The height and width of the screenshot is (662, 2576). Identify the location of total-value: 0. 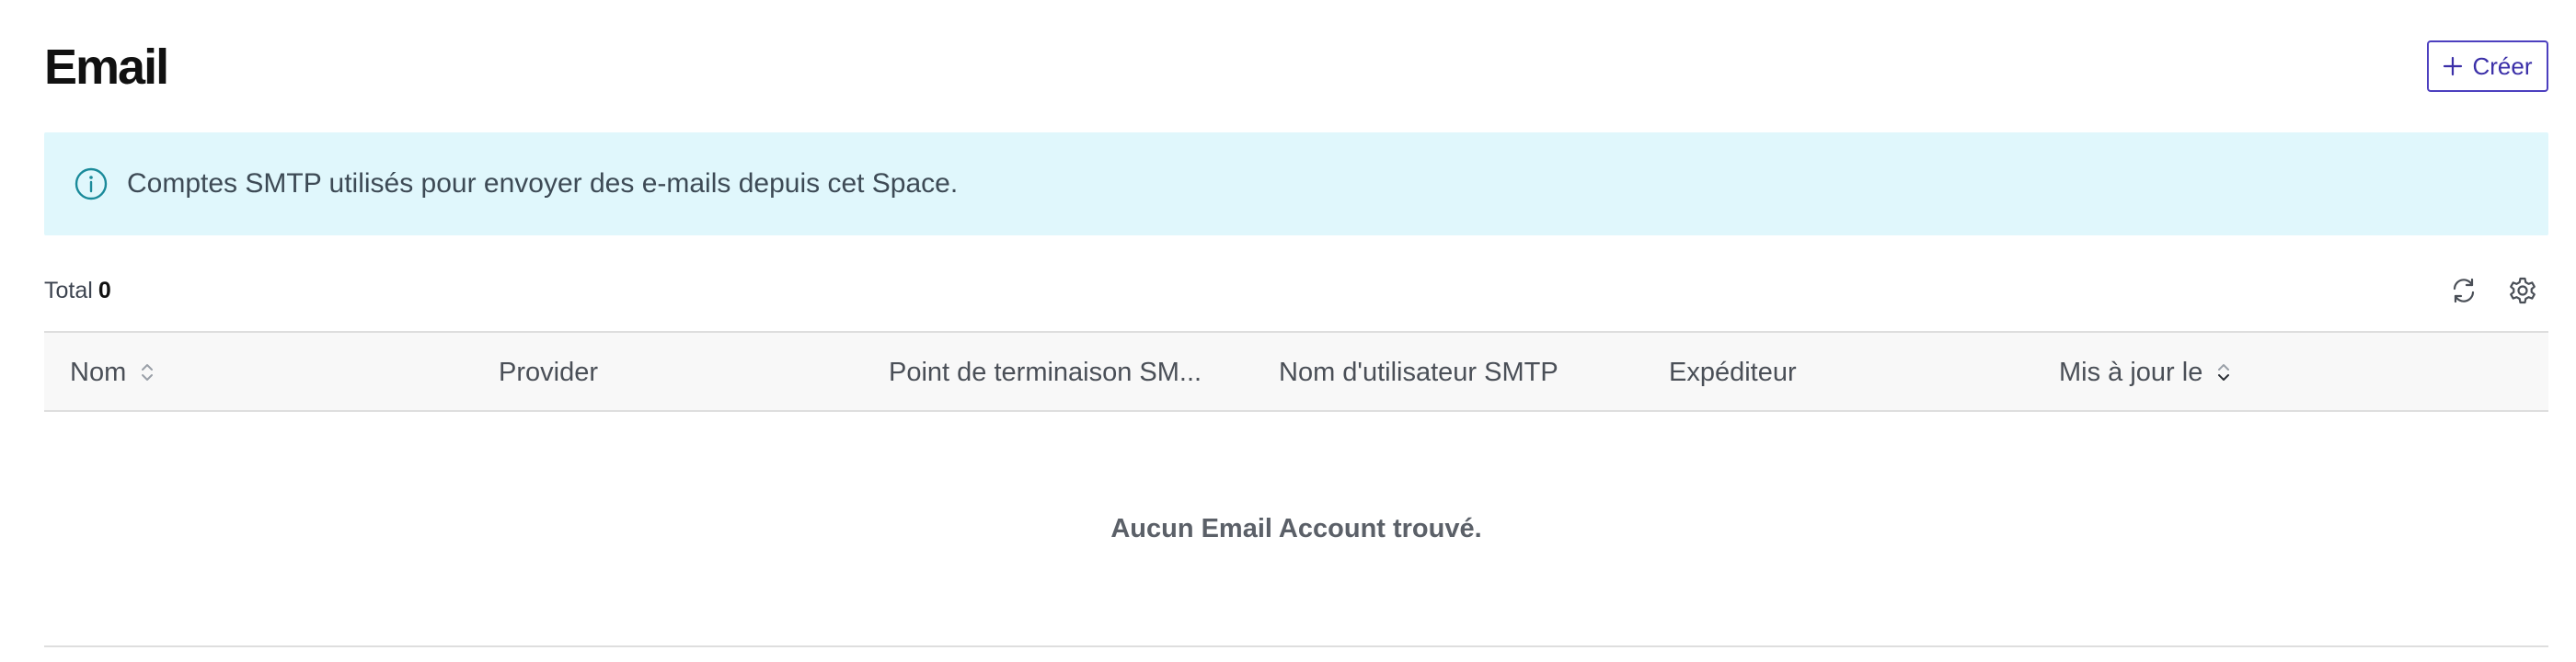
(104, 290).